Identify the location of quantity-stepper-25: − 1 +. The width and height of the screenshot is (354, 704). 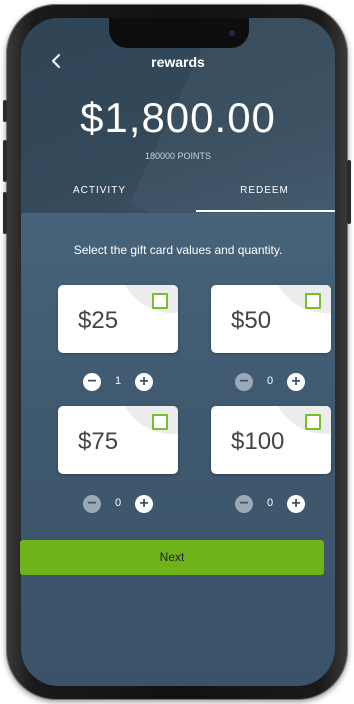
(118, 382).